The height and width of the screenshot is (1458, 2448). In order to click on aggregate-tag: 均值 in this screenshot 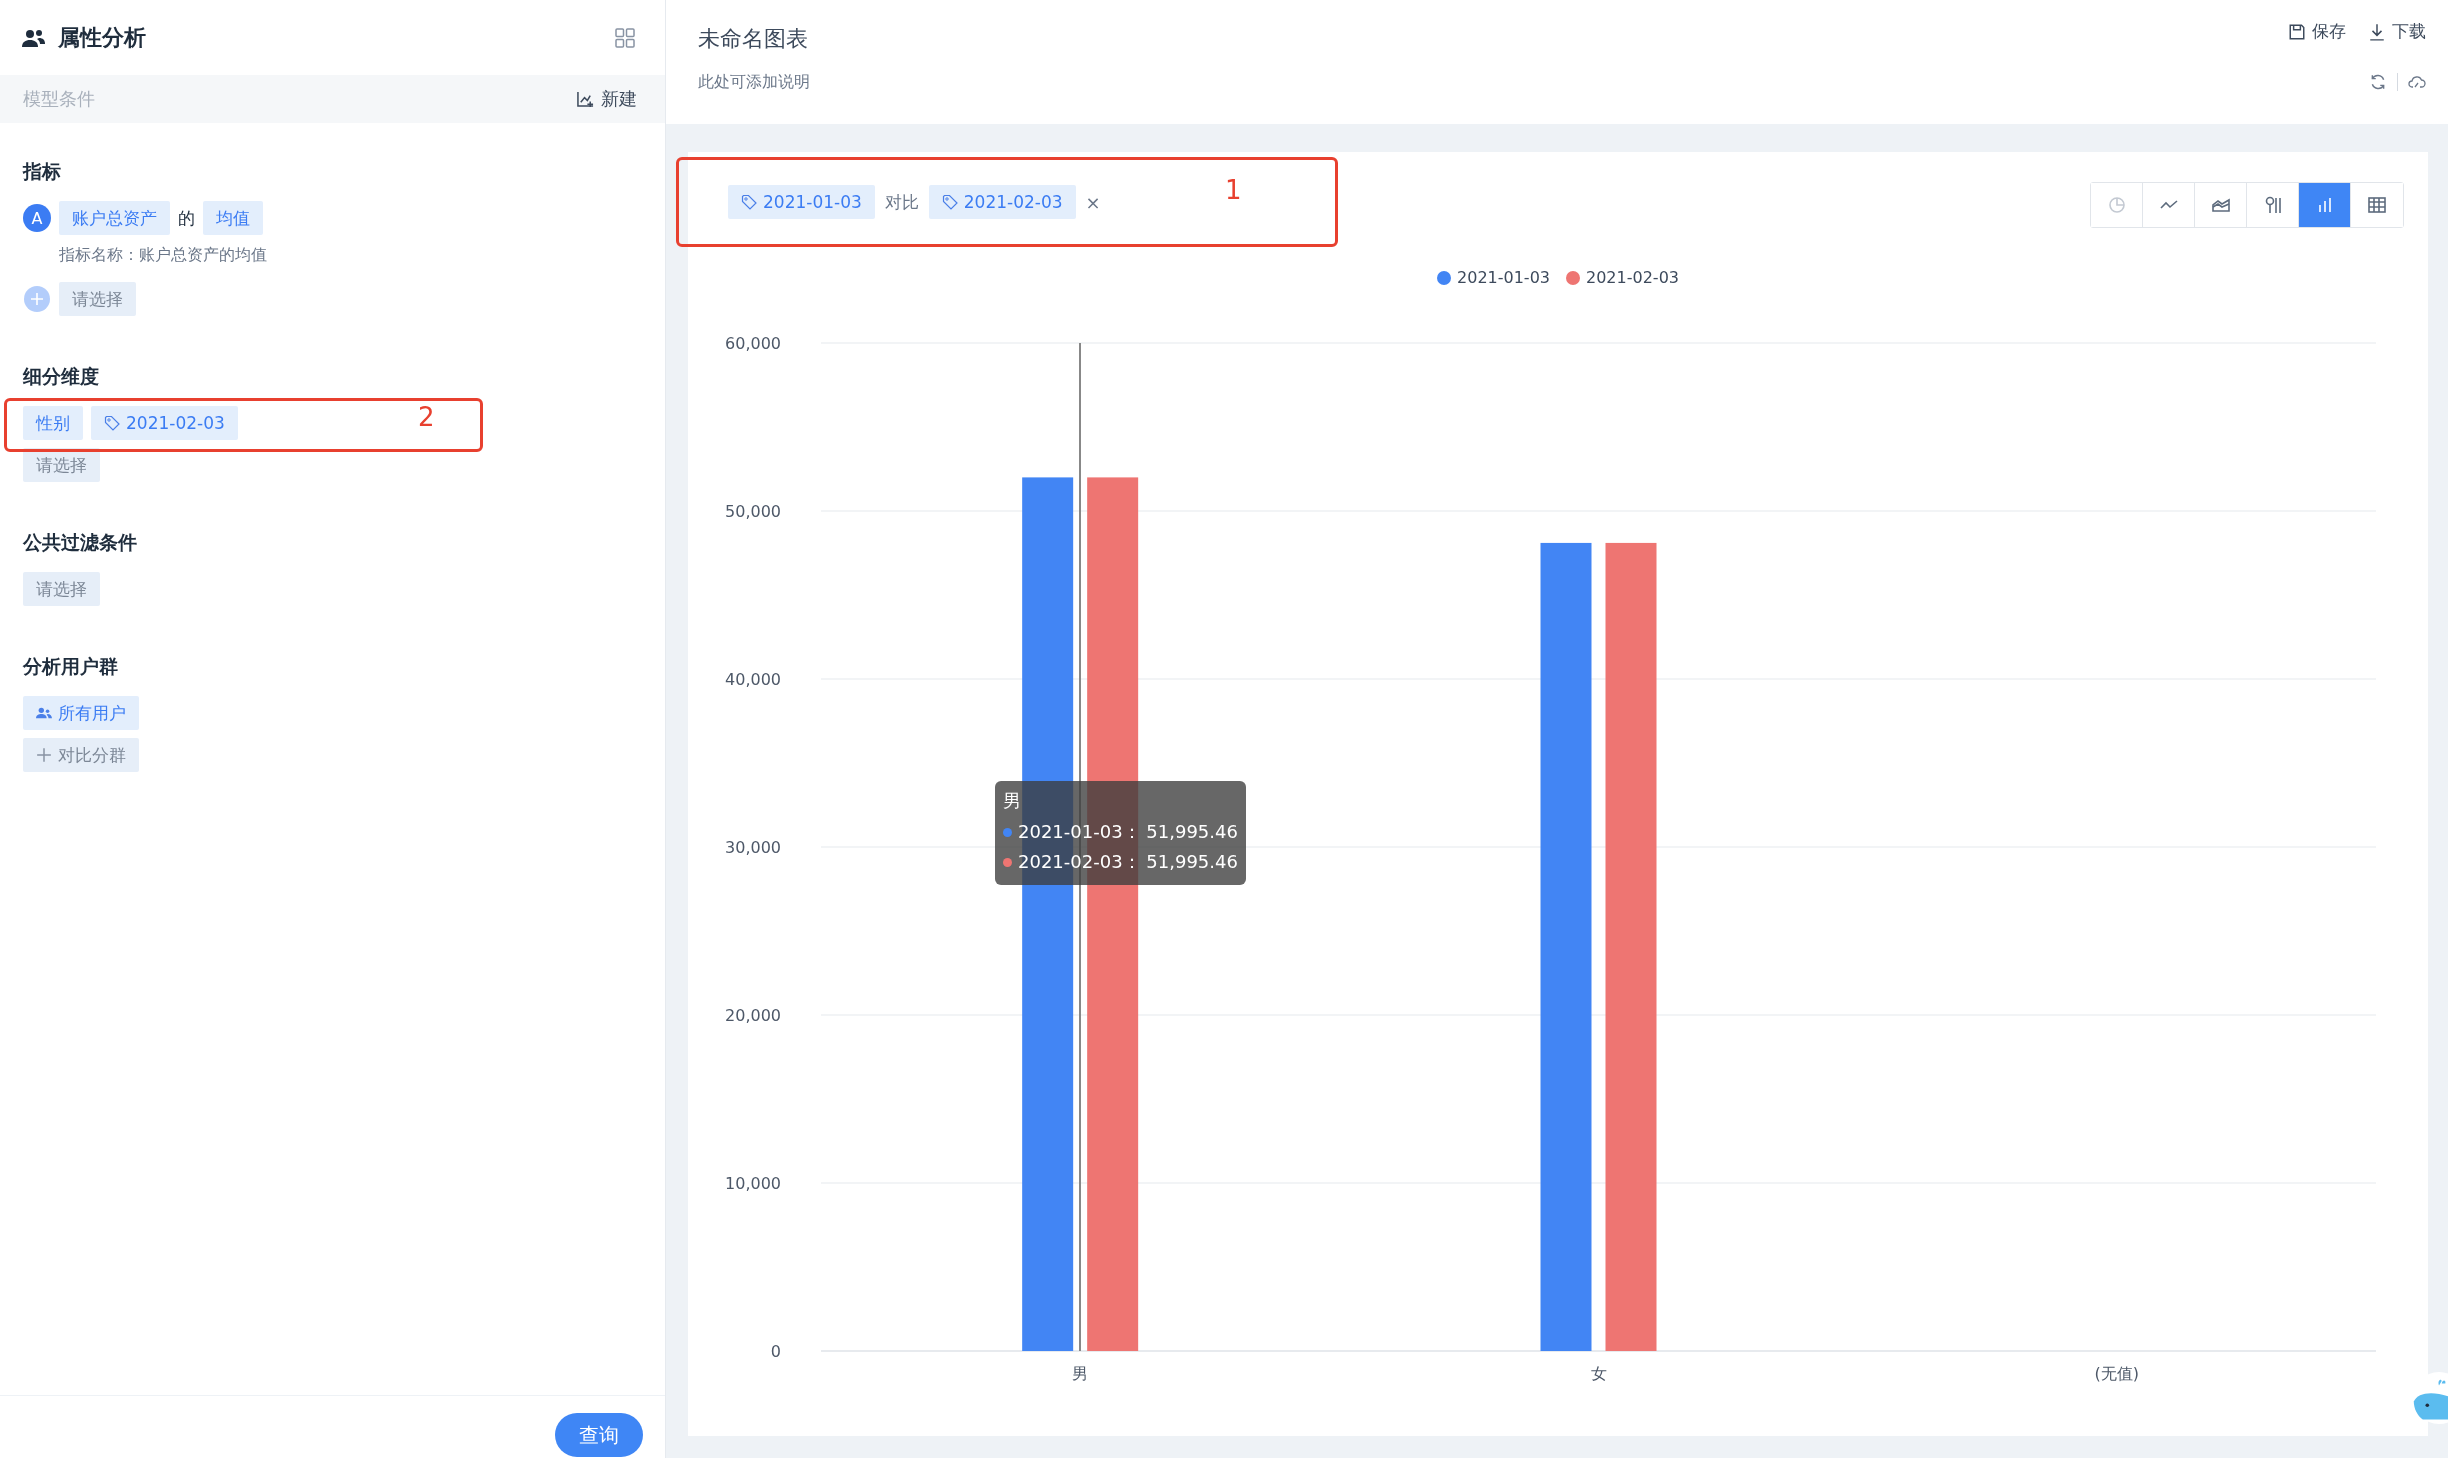, I will do `click(233, 218)`.